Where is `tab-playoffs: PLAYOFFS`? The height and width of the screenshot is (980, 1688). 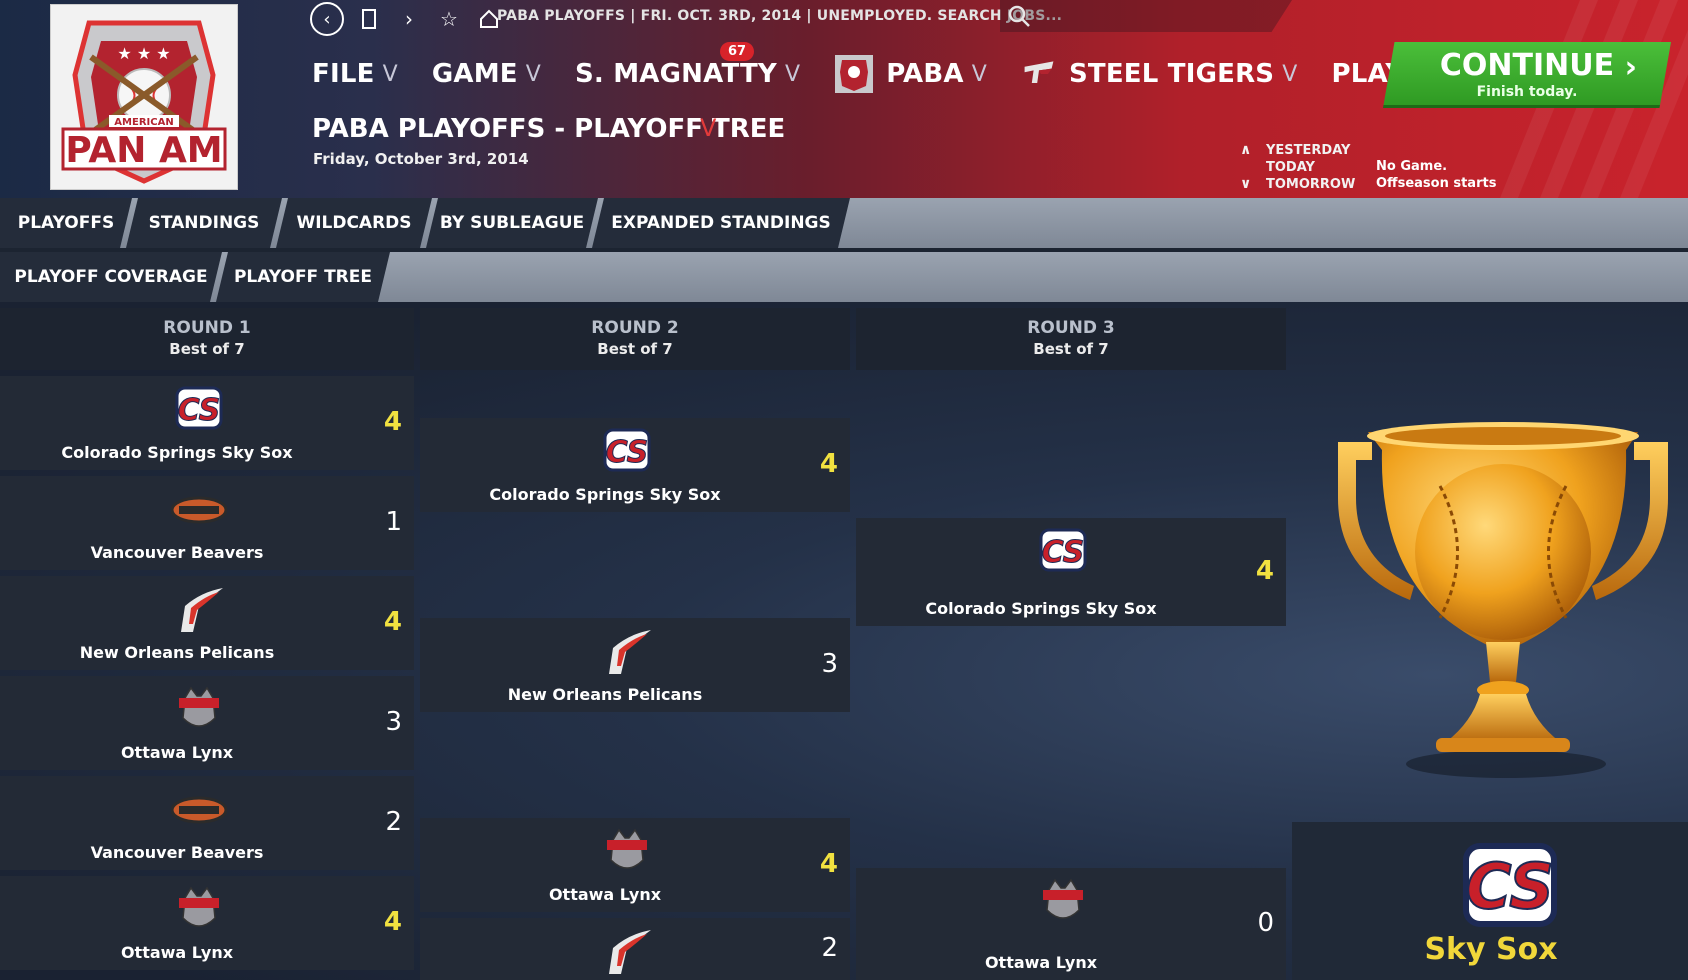
tab-playoffs: PLAYOFFS is located at coordinates (66, 223).